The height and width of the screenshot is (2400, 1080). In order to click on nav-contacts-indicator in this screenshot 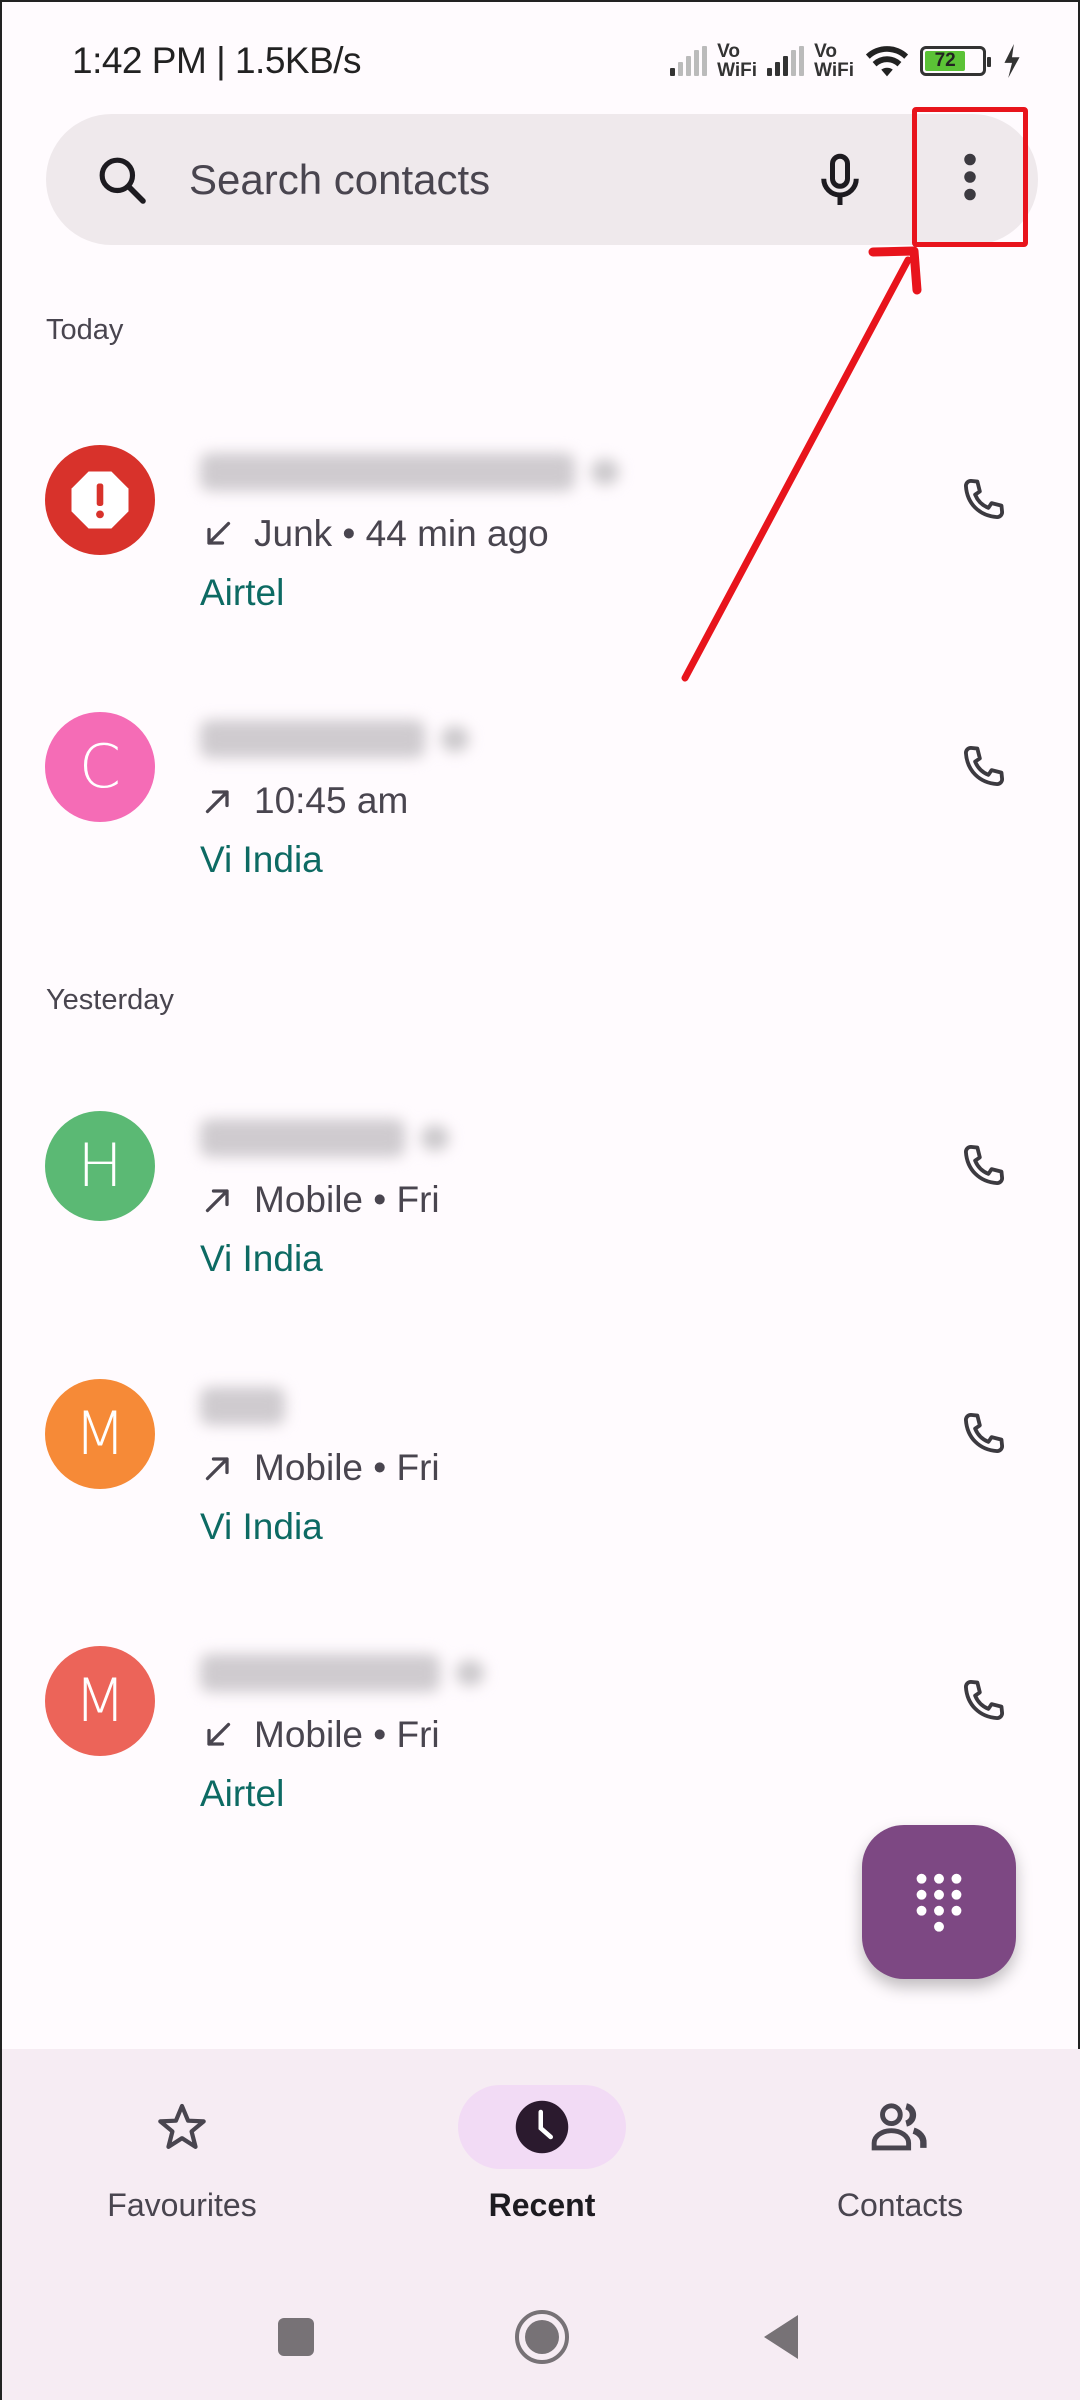, I will do `click(900, 2127)`.